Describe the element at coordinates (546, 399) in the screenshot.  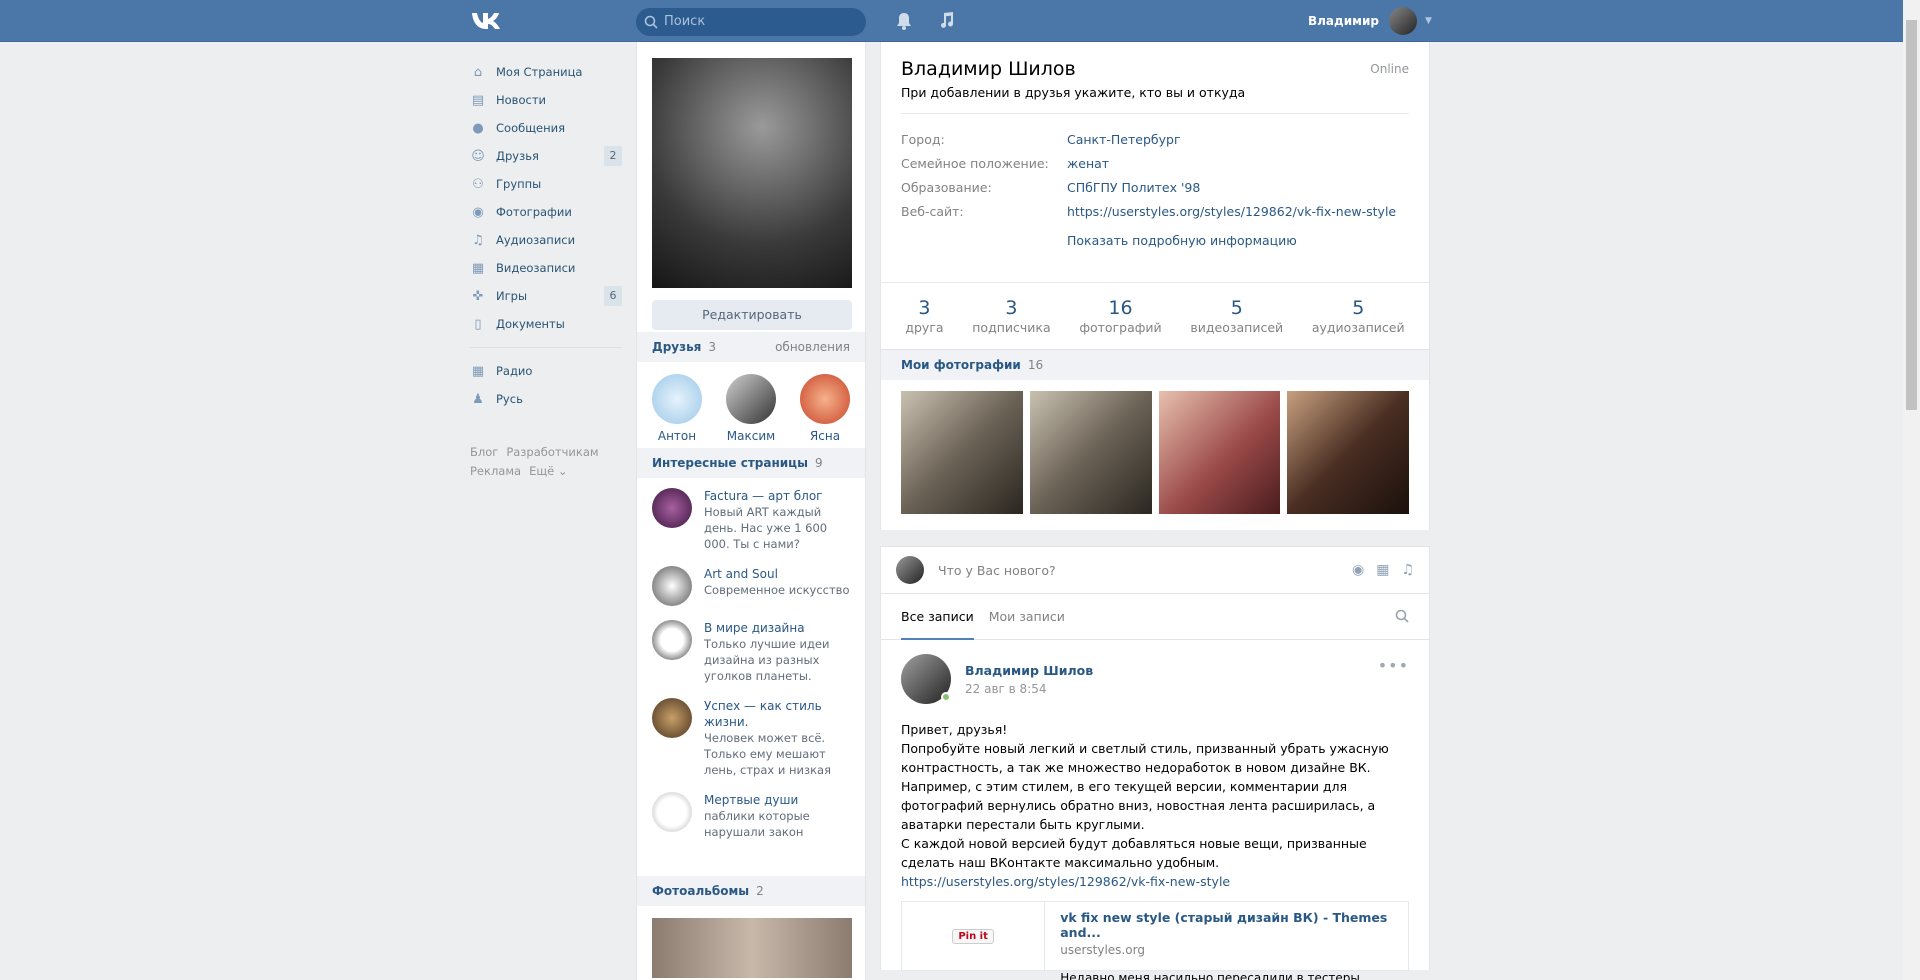
I see `nav-item-rus: ♟ Русь` at that location.